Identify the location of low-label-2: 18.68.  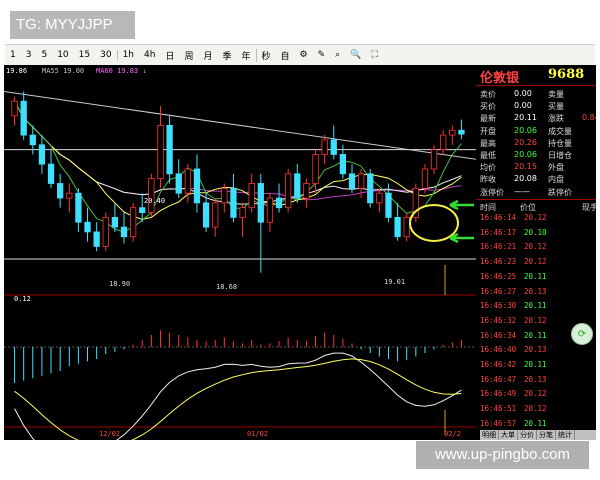
(227, 287).